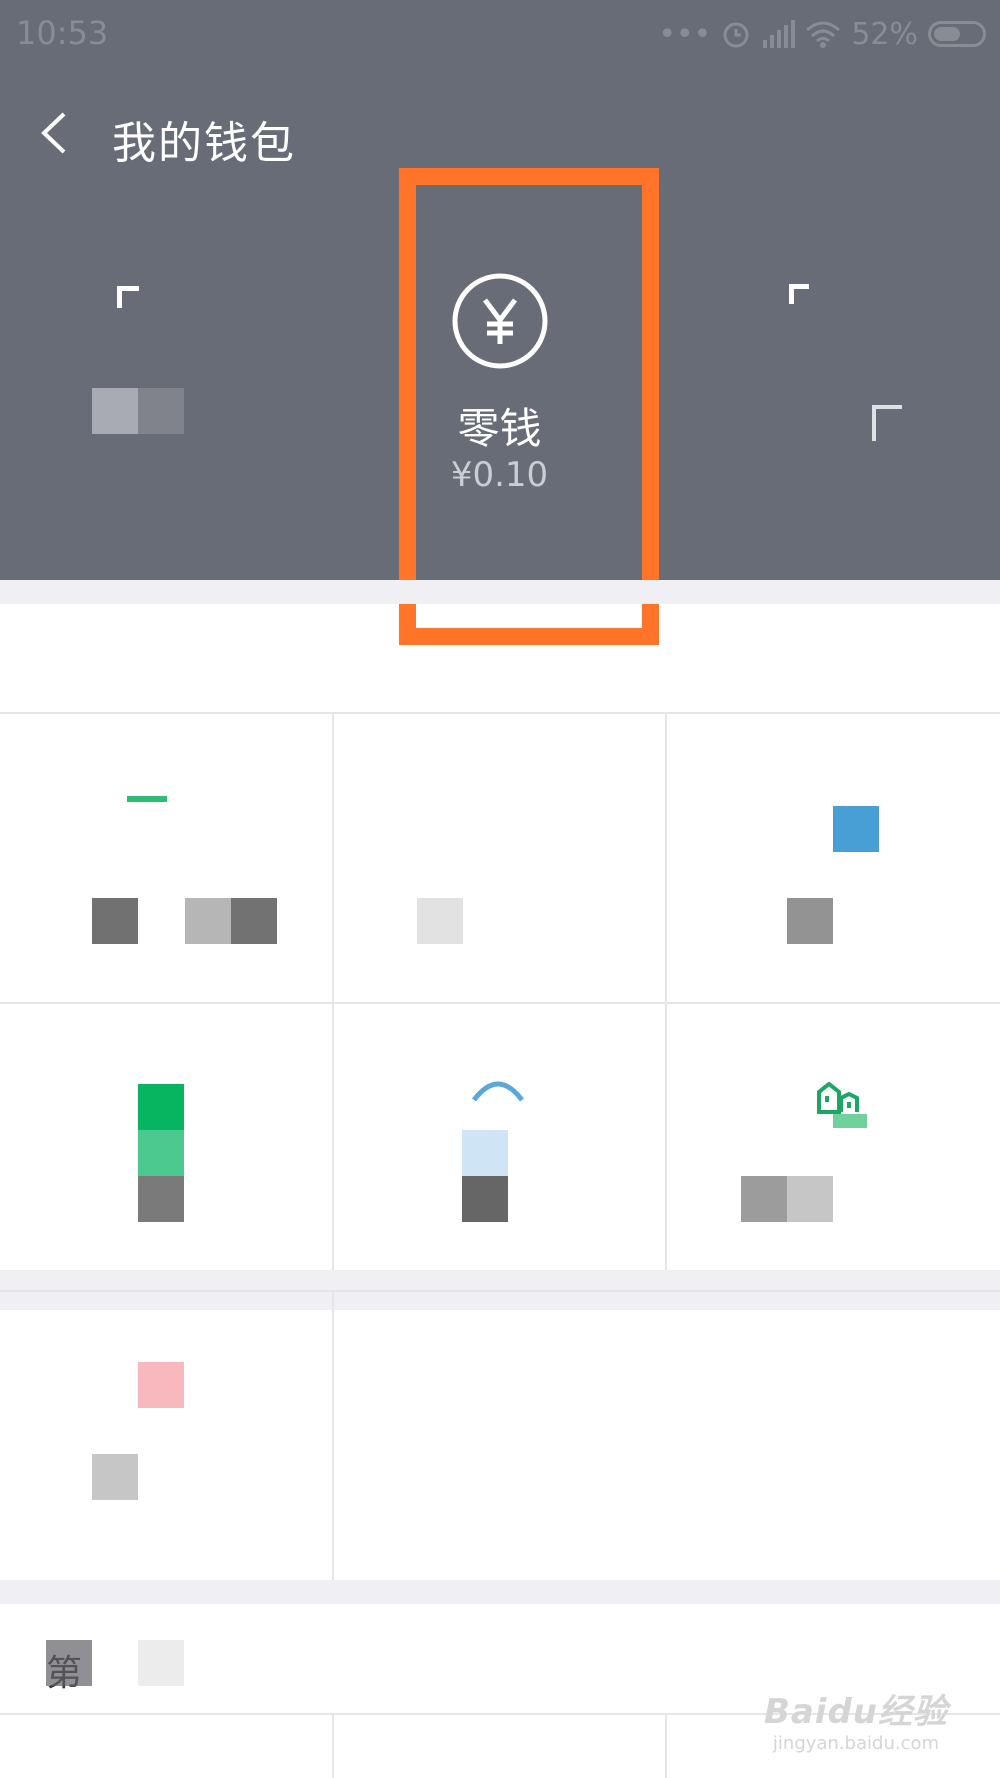  What do you see at coordinates (856, 1743) in the screenshot?
I see `watermark-url: jingyan.baidu.com` at bounding box center [856, 1743].